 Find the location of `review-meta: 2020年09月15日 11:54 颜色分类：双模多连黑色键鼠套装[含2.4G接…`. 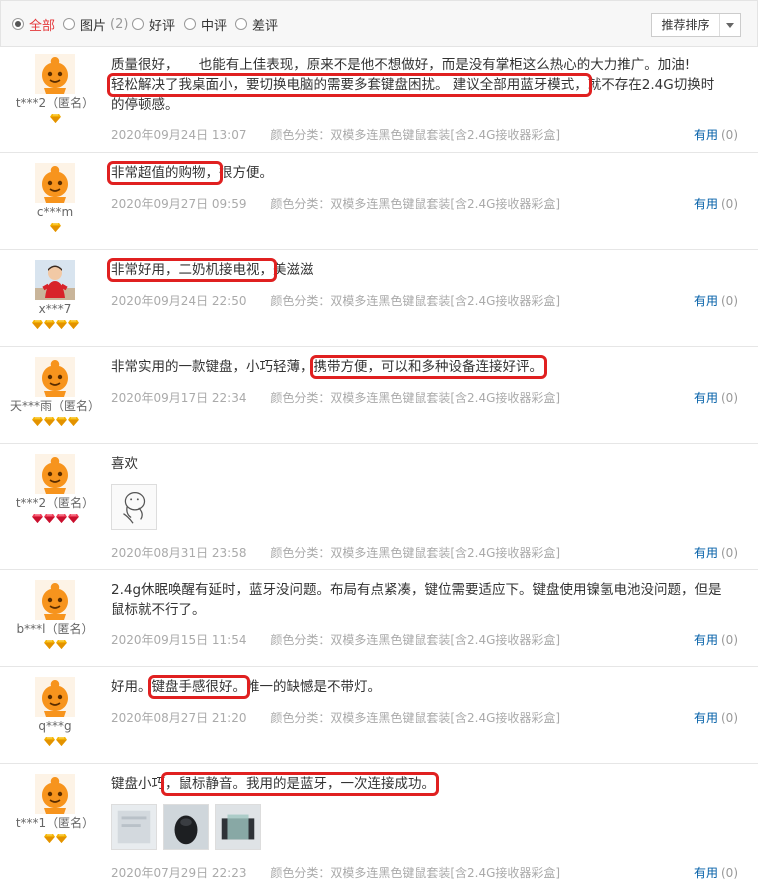

review-meta: 2020年09月15日 11:54 颜色分类：双模多连黑色键鼠套装[含2.4G接… is located at coordinates (335, 639).